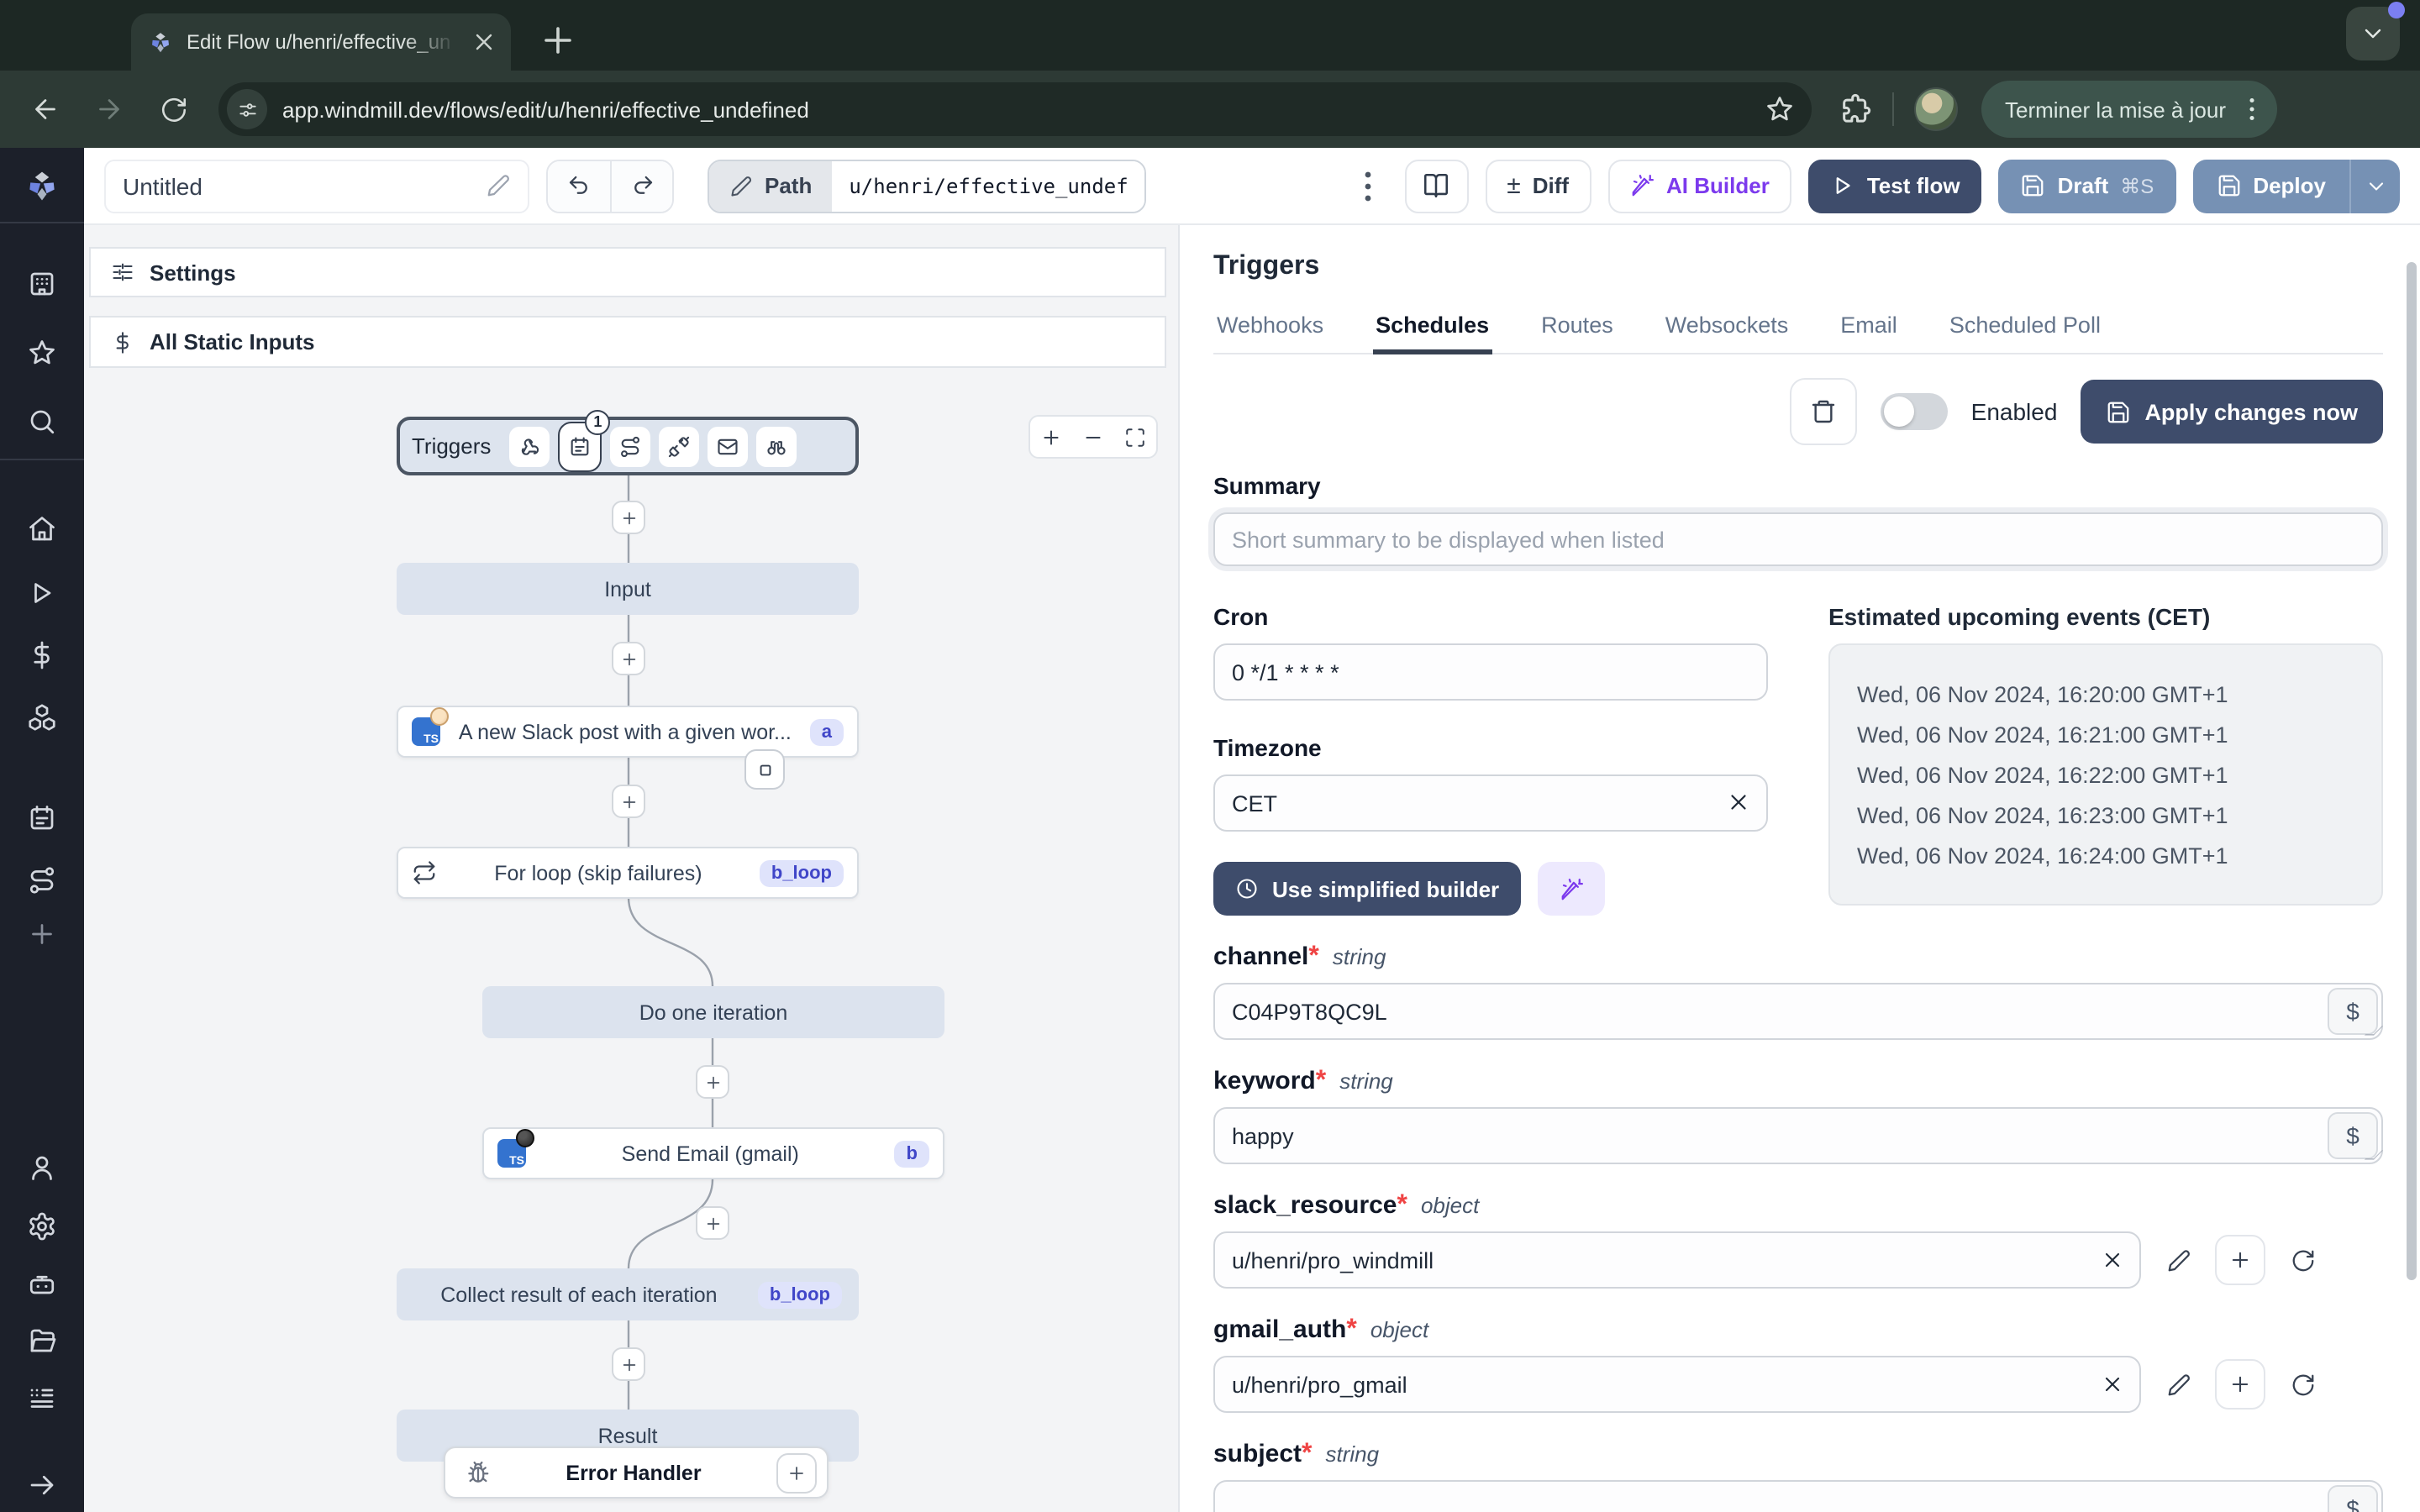 The image size is (2420, 1512). Describe the element at coordinates (2251, 109) in the screenshot. I see `browser-menu-icon` at that location.